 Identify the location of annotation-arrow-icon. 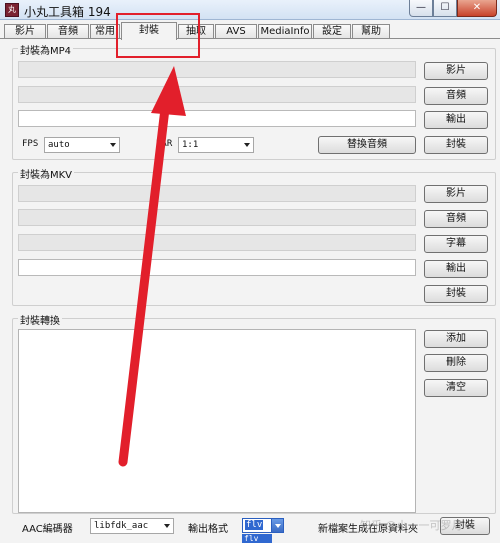
(152, 266).